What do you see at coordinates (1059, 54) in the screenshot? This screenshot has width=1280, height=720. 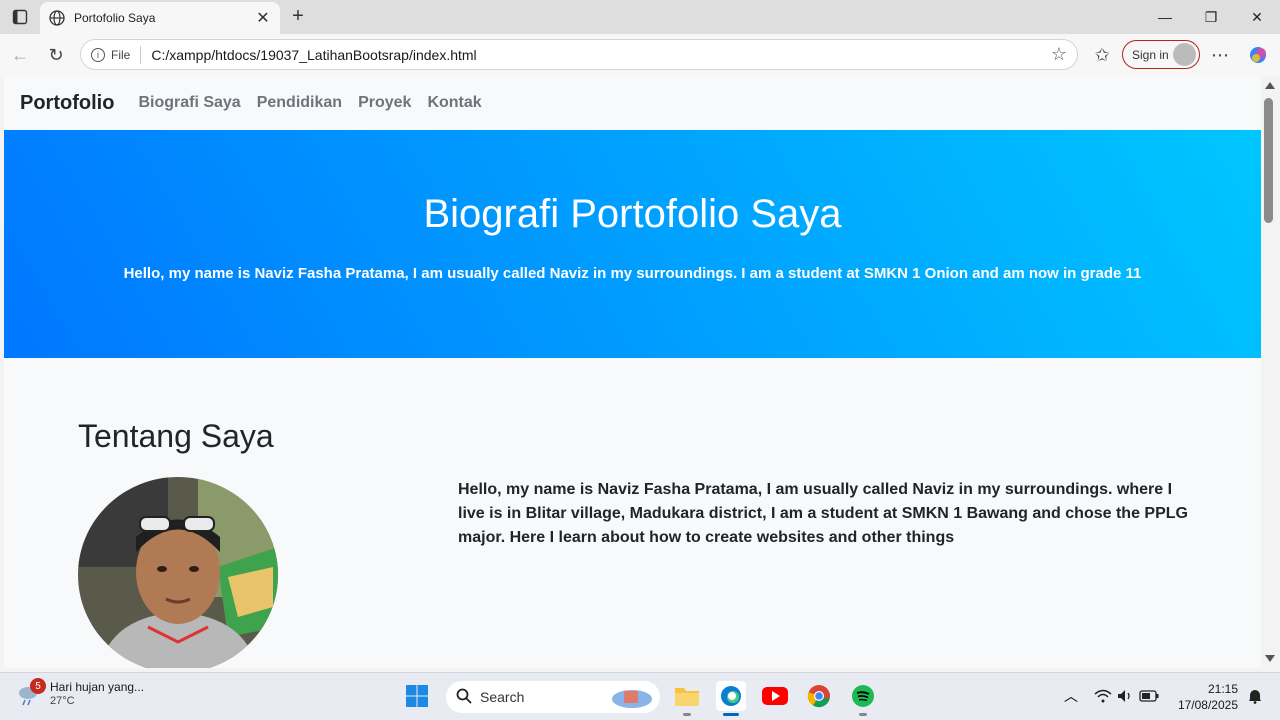 I see `favorite-star-icon: ☆` at bounding box center [1059, 54].